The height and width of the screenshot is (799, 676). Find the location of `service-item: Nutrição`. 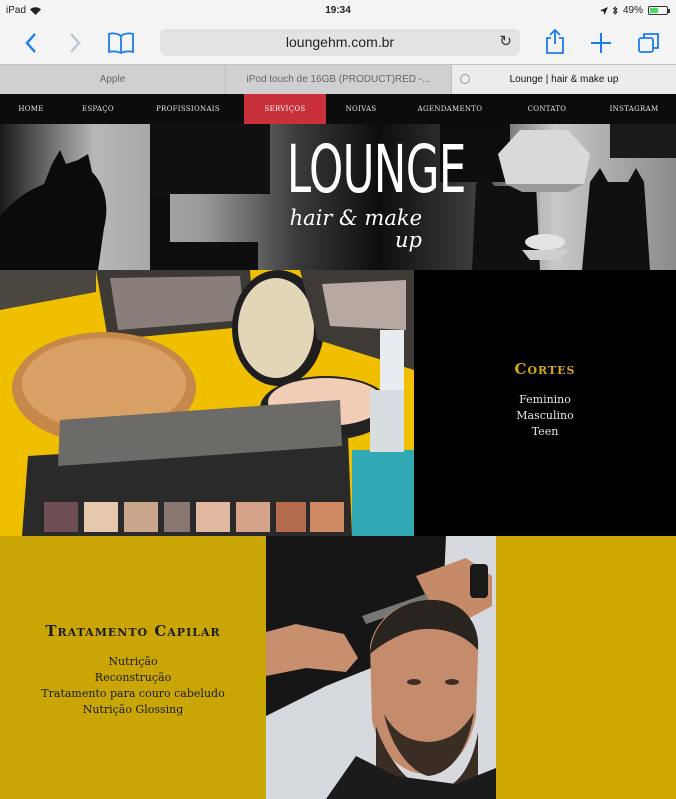

service-item: Nutrição is located at coordinates (133, 662).